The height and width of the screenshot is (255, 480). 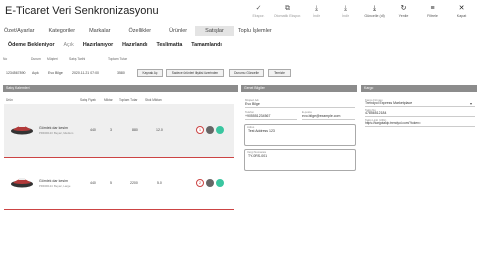 I want to click on status-tab: Hazırlanıyor, so click(x=98, y=45).